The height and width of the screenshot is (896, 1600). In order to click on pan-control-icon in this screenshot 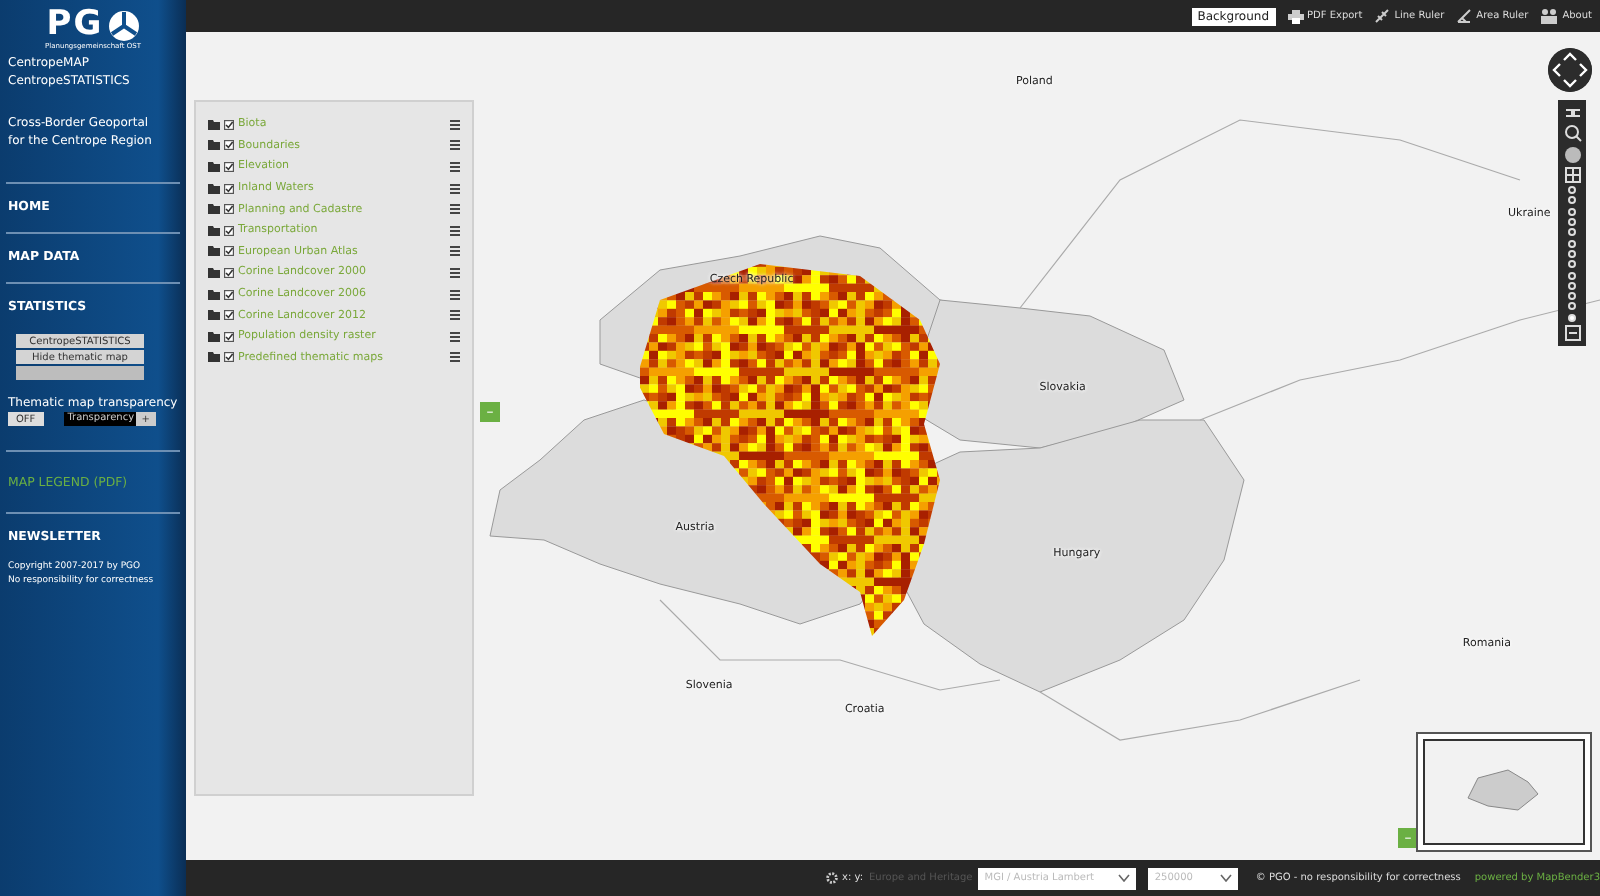, I will do `click(1570, 70)`.